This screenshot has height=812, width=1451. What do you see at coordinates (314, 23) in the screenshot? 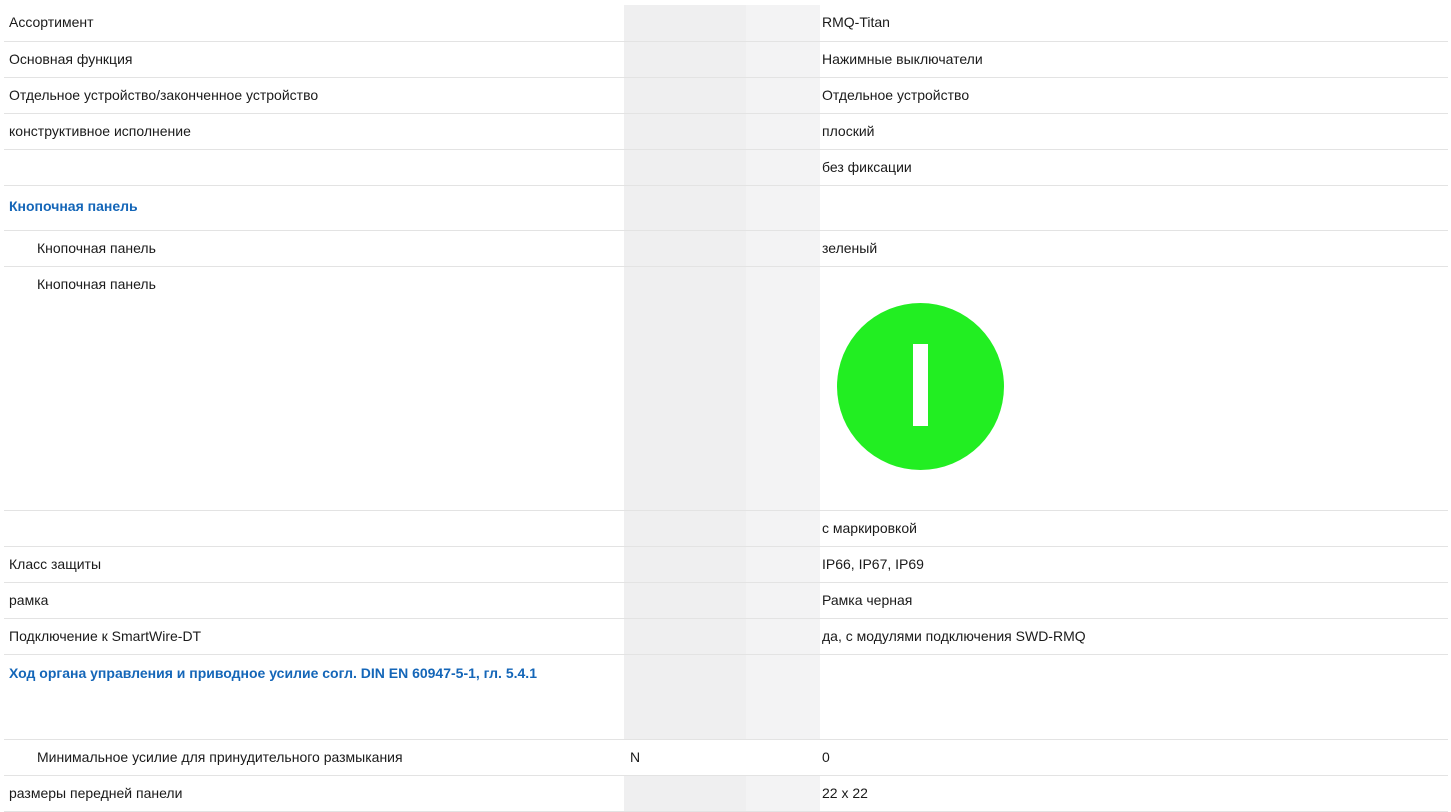
I see `row-label: Ассортимент` at bounding box center [314, 23].